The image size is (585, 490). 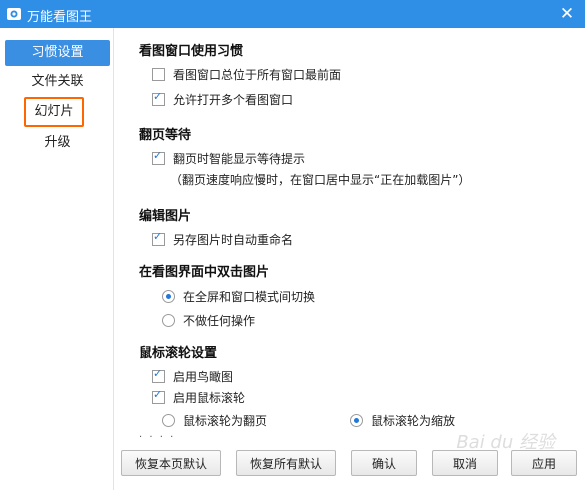 What do you see at coordinates (249, 296) in the screenshot?
I see `option-label: 在全屏和窗口模式间切换` at bounding box center [249, 296].